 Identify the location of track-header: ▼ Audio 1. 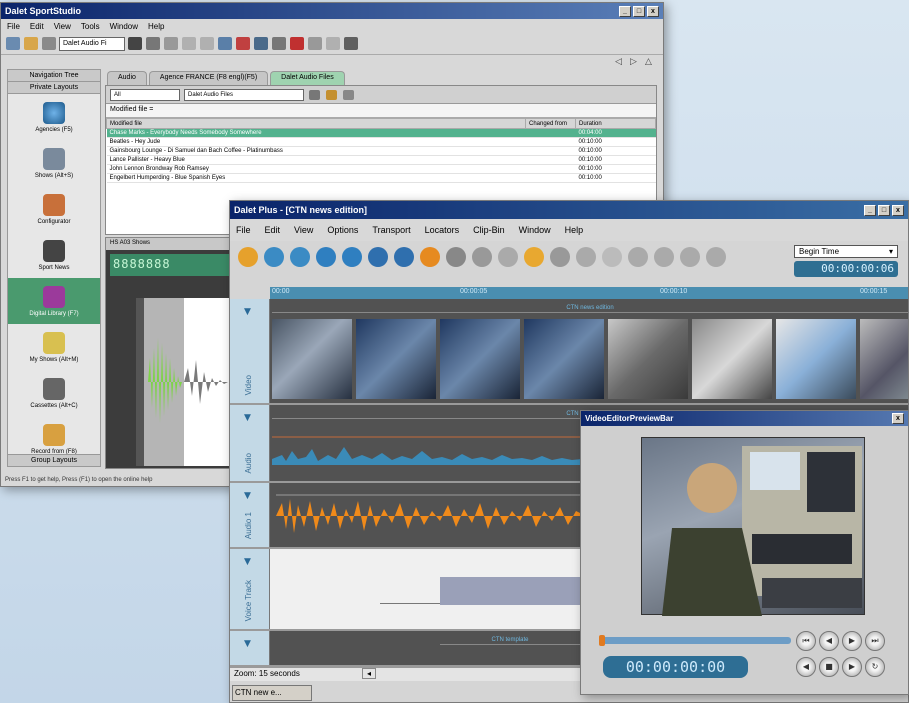
(250, 515).